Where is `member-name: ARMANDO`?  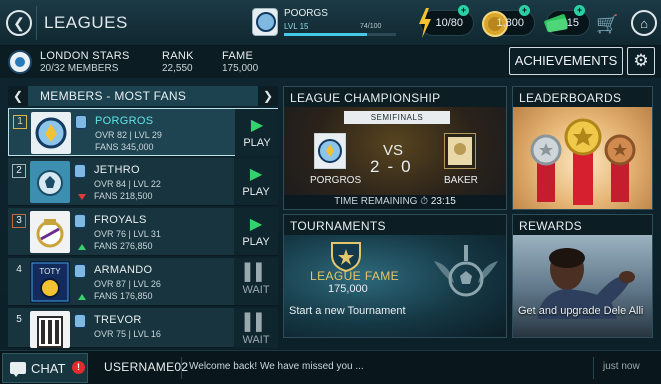 member-name: ARMANDO is located at coordinates (123, 270).